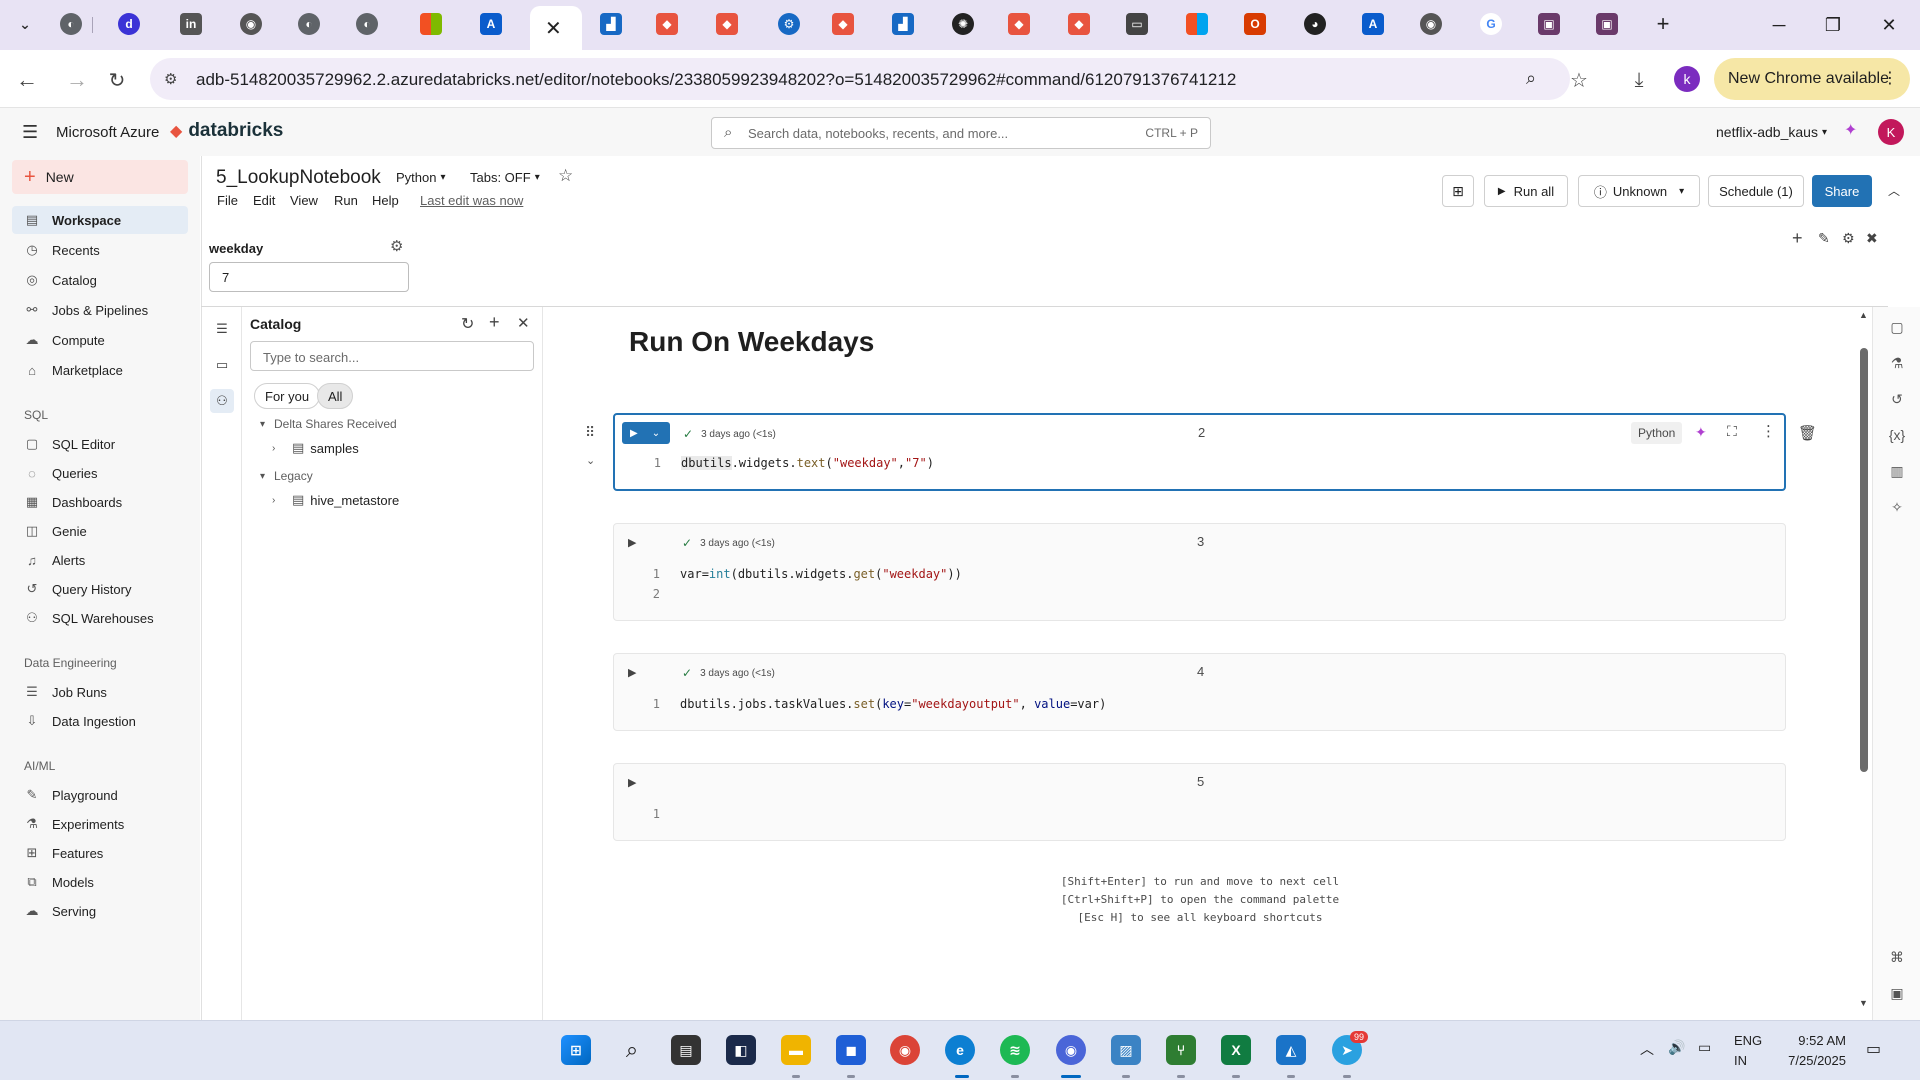 The width and height of the screenshot is (1920, 1080). I want to click on menu-run: Run, so click(346, 200).